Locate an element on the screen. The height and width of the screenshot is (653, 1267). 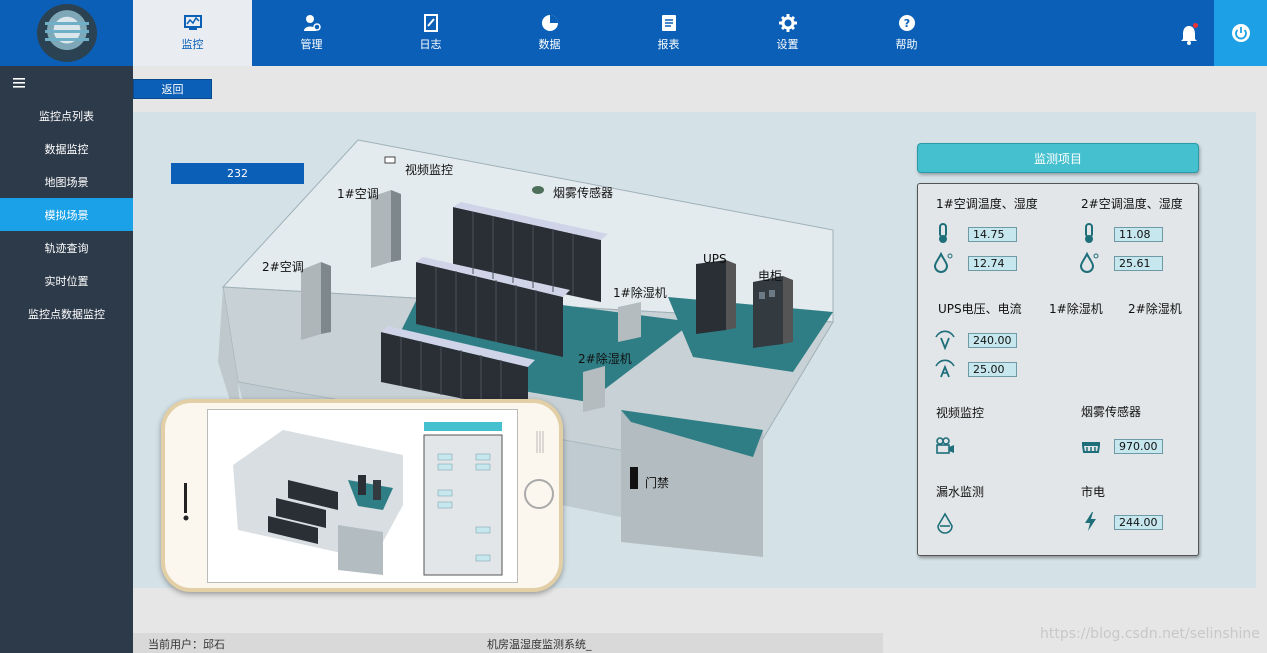
notification-dot is located at coordinates (1195, 25).